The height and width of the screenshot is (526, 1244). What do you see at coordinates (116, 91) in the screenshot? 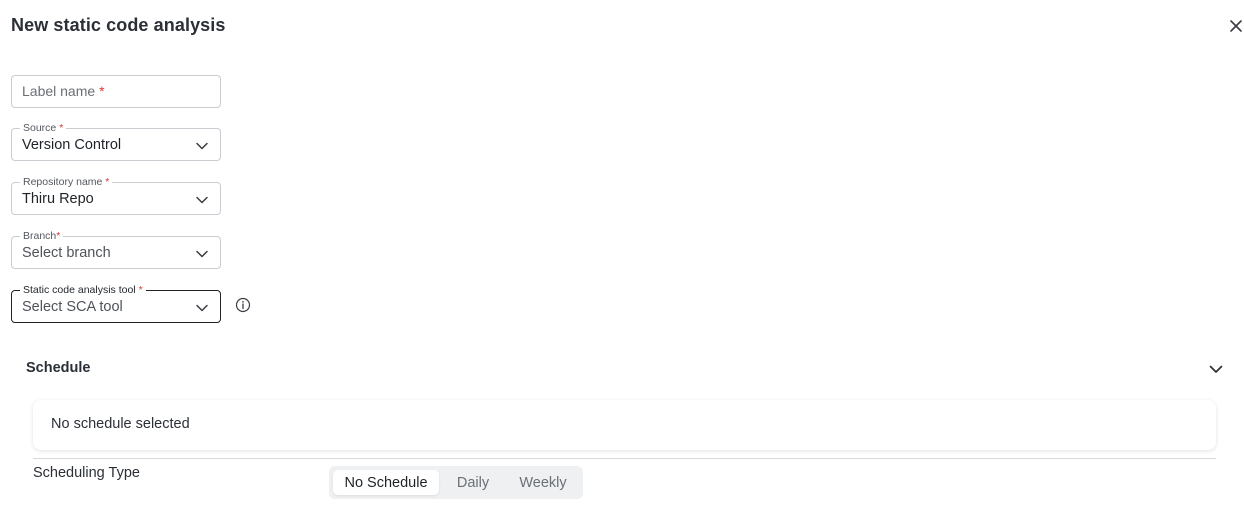
I see `label-name-input: Label name *` at bounding box center [116, 91].